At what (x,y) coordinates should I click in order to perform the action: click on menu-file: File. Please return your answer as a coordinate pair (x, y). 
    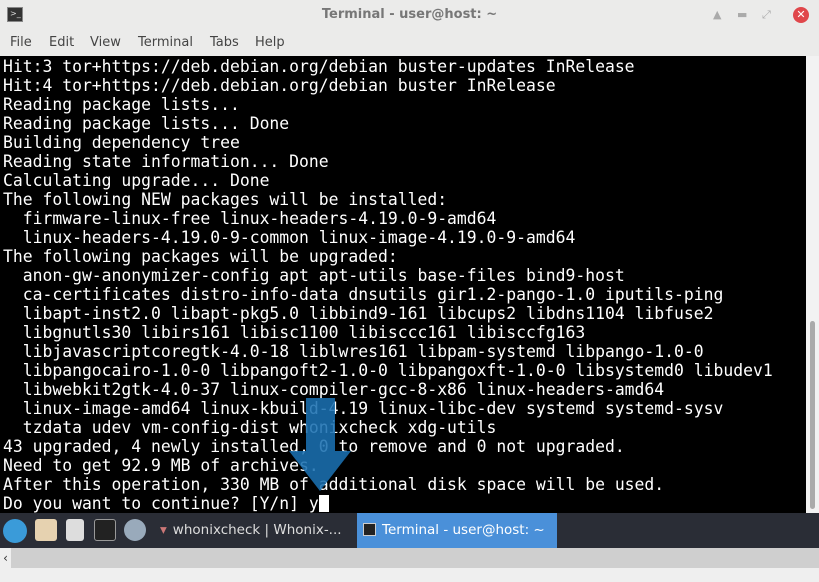
    Looking at the image, I should click on (21, 42).